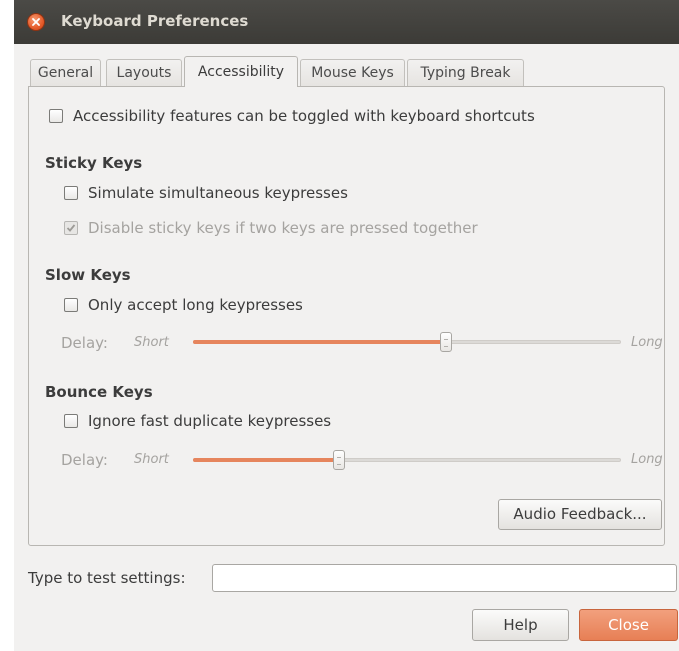 This screenshot has height=651, width=679. What do you see at coordinates (84, 460) in the screenshot?
I see `bounce-keys-delay-label: Delay:` at bounding box center [84, 460].